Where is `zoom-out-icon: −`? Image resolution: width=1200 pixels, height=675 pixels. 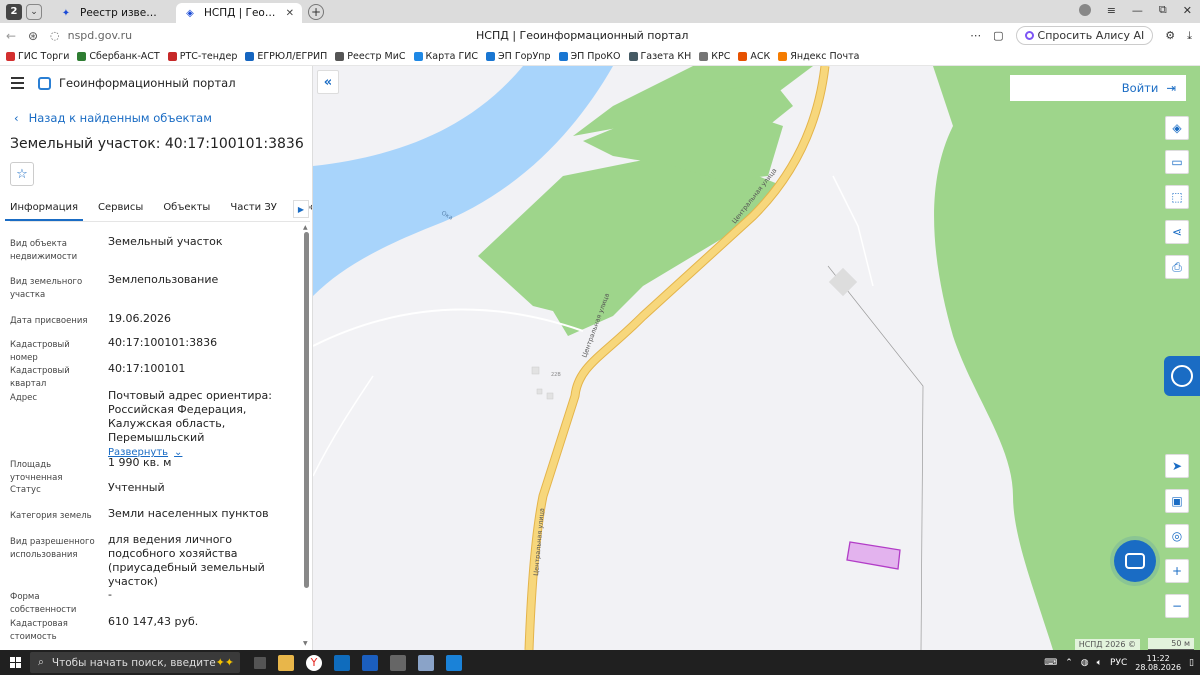
zoom-out-icon: − is located at coordinates (1177, 606).